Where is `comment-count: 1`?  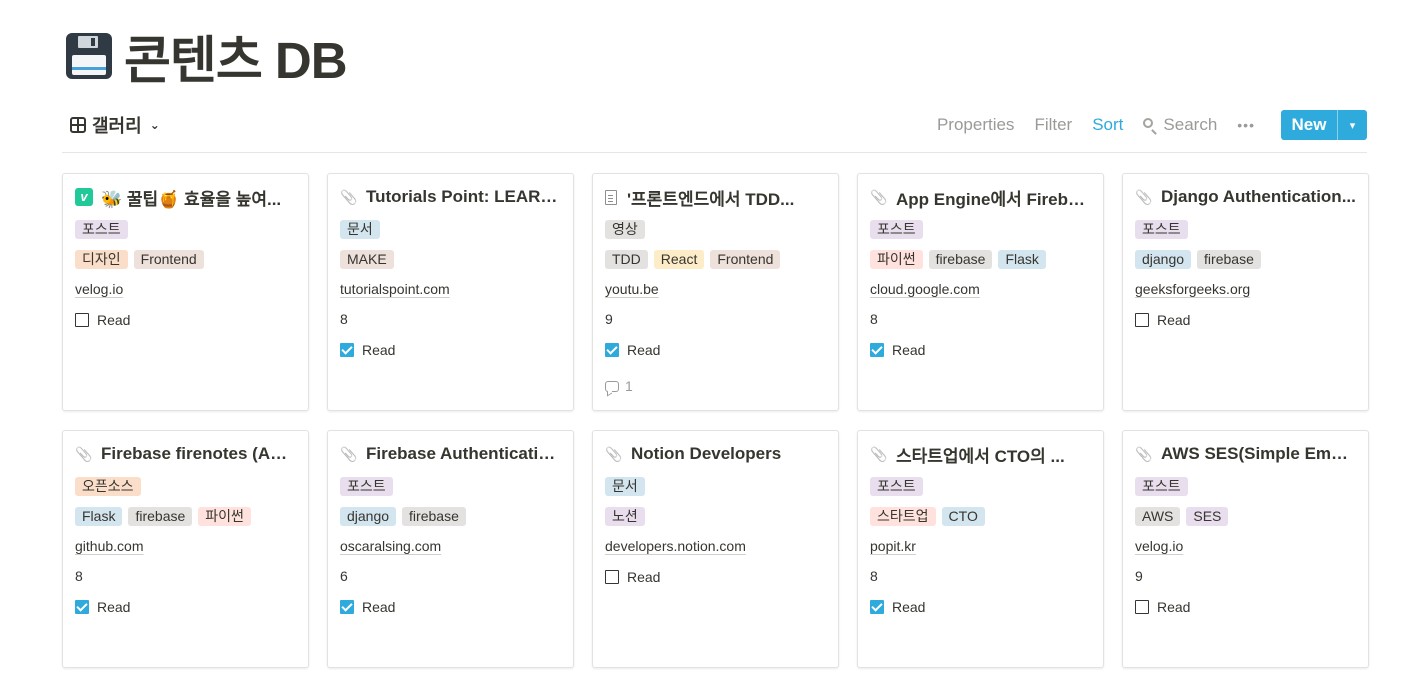 comment-count: 1 is located at coordinates (715, 386).